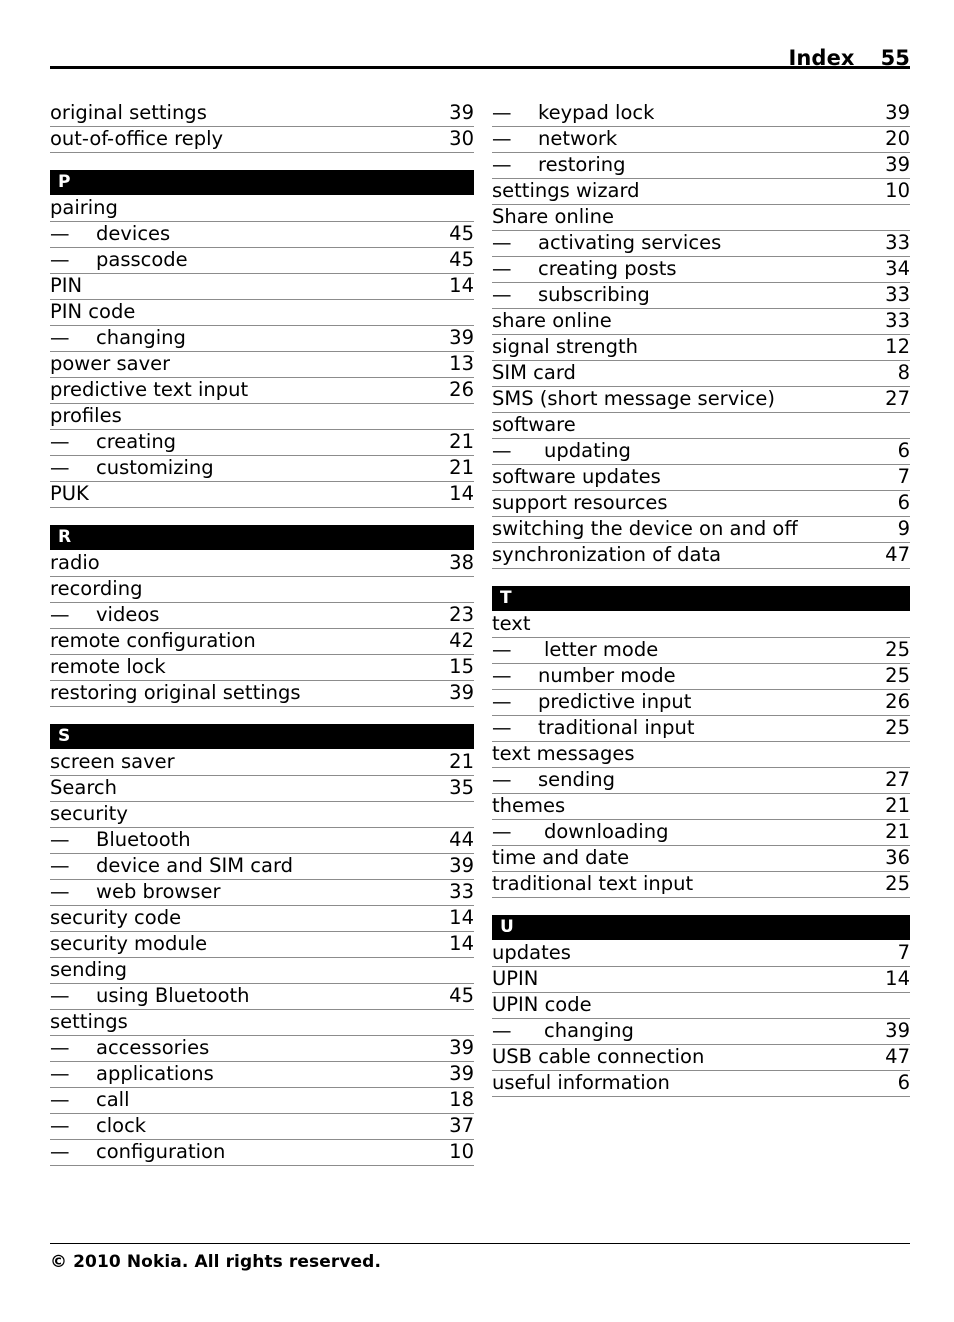  Describe the element at coordinates (701, 244) in the screenshot. I see `index-subentry: — activating services 33` at that location.